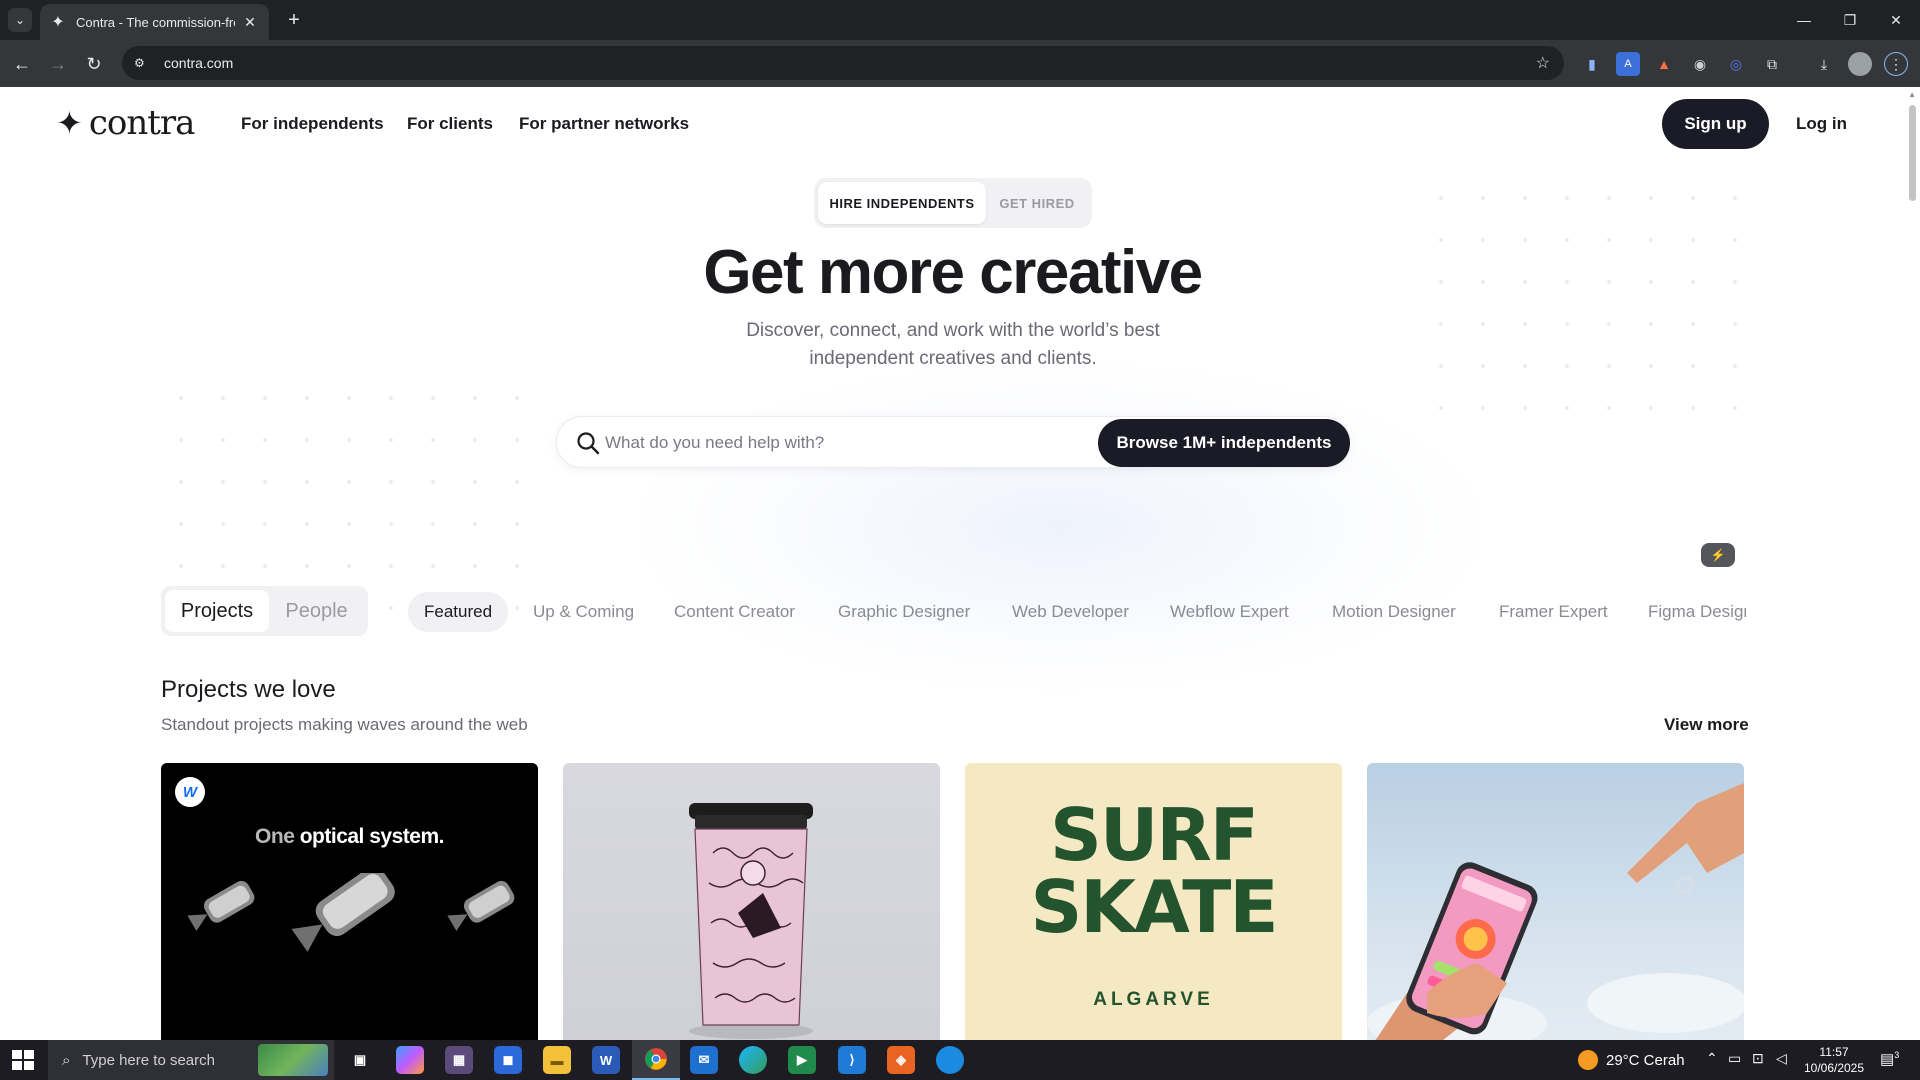  What do you see at coordinates (450, 124) in the screenshot?
I see `nav-for-clients: For clients` at bounding box center [450, 124].